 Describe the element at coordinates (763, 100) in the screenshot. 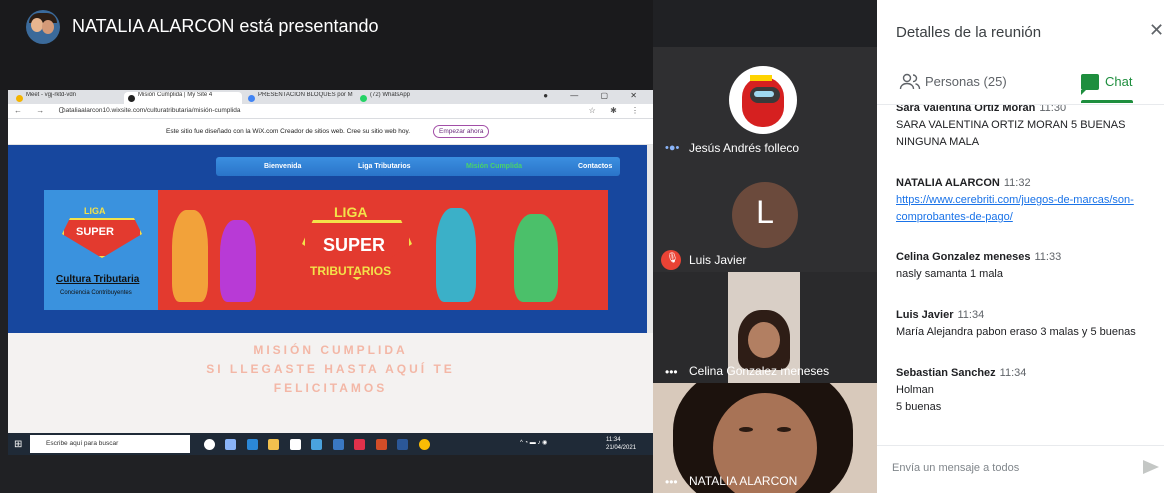

I see `among-us-avatar-icon` at that location.